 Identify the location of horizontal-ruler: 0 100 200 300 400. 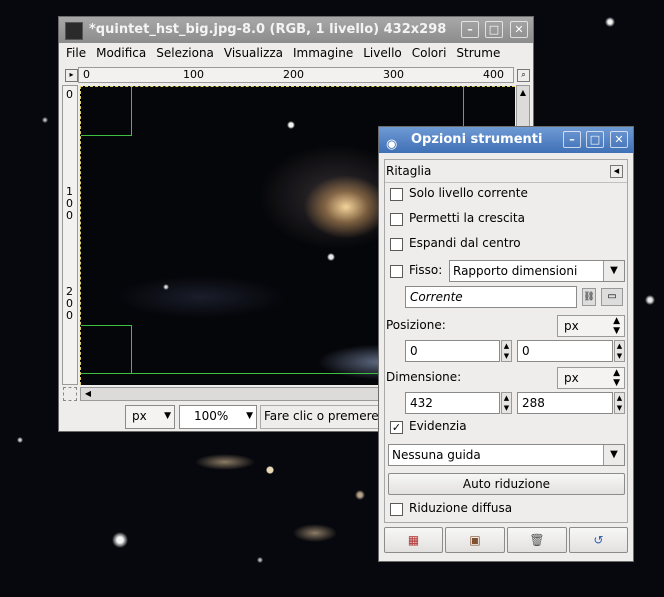
(296, 75).